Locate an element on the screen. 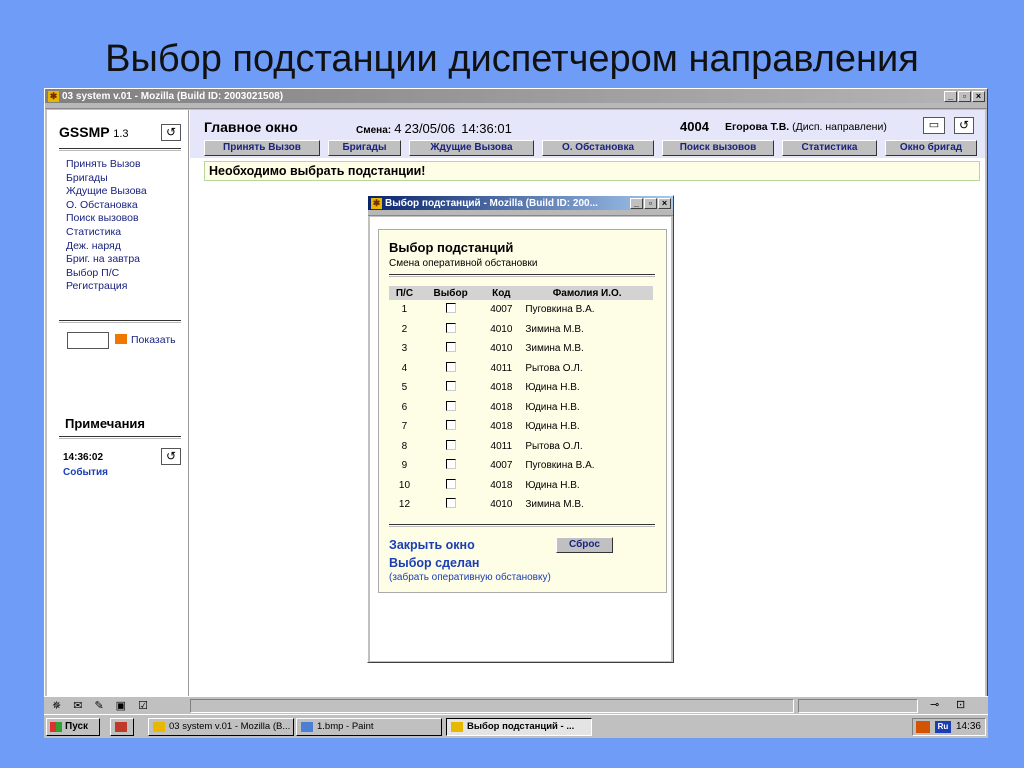 The width and height of the screenshot is (1024, 768). dispatcher-info: Егорова Т.В. (Дисп. направлени) is located at coordinates (806, 127).